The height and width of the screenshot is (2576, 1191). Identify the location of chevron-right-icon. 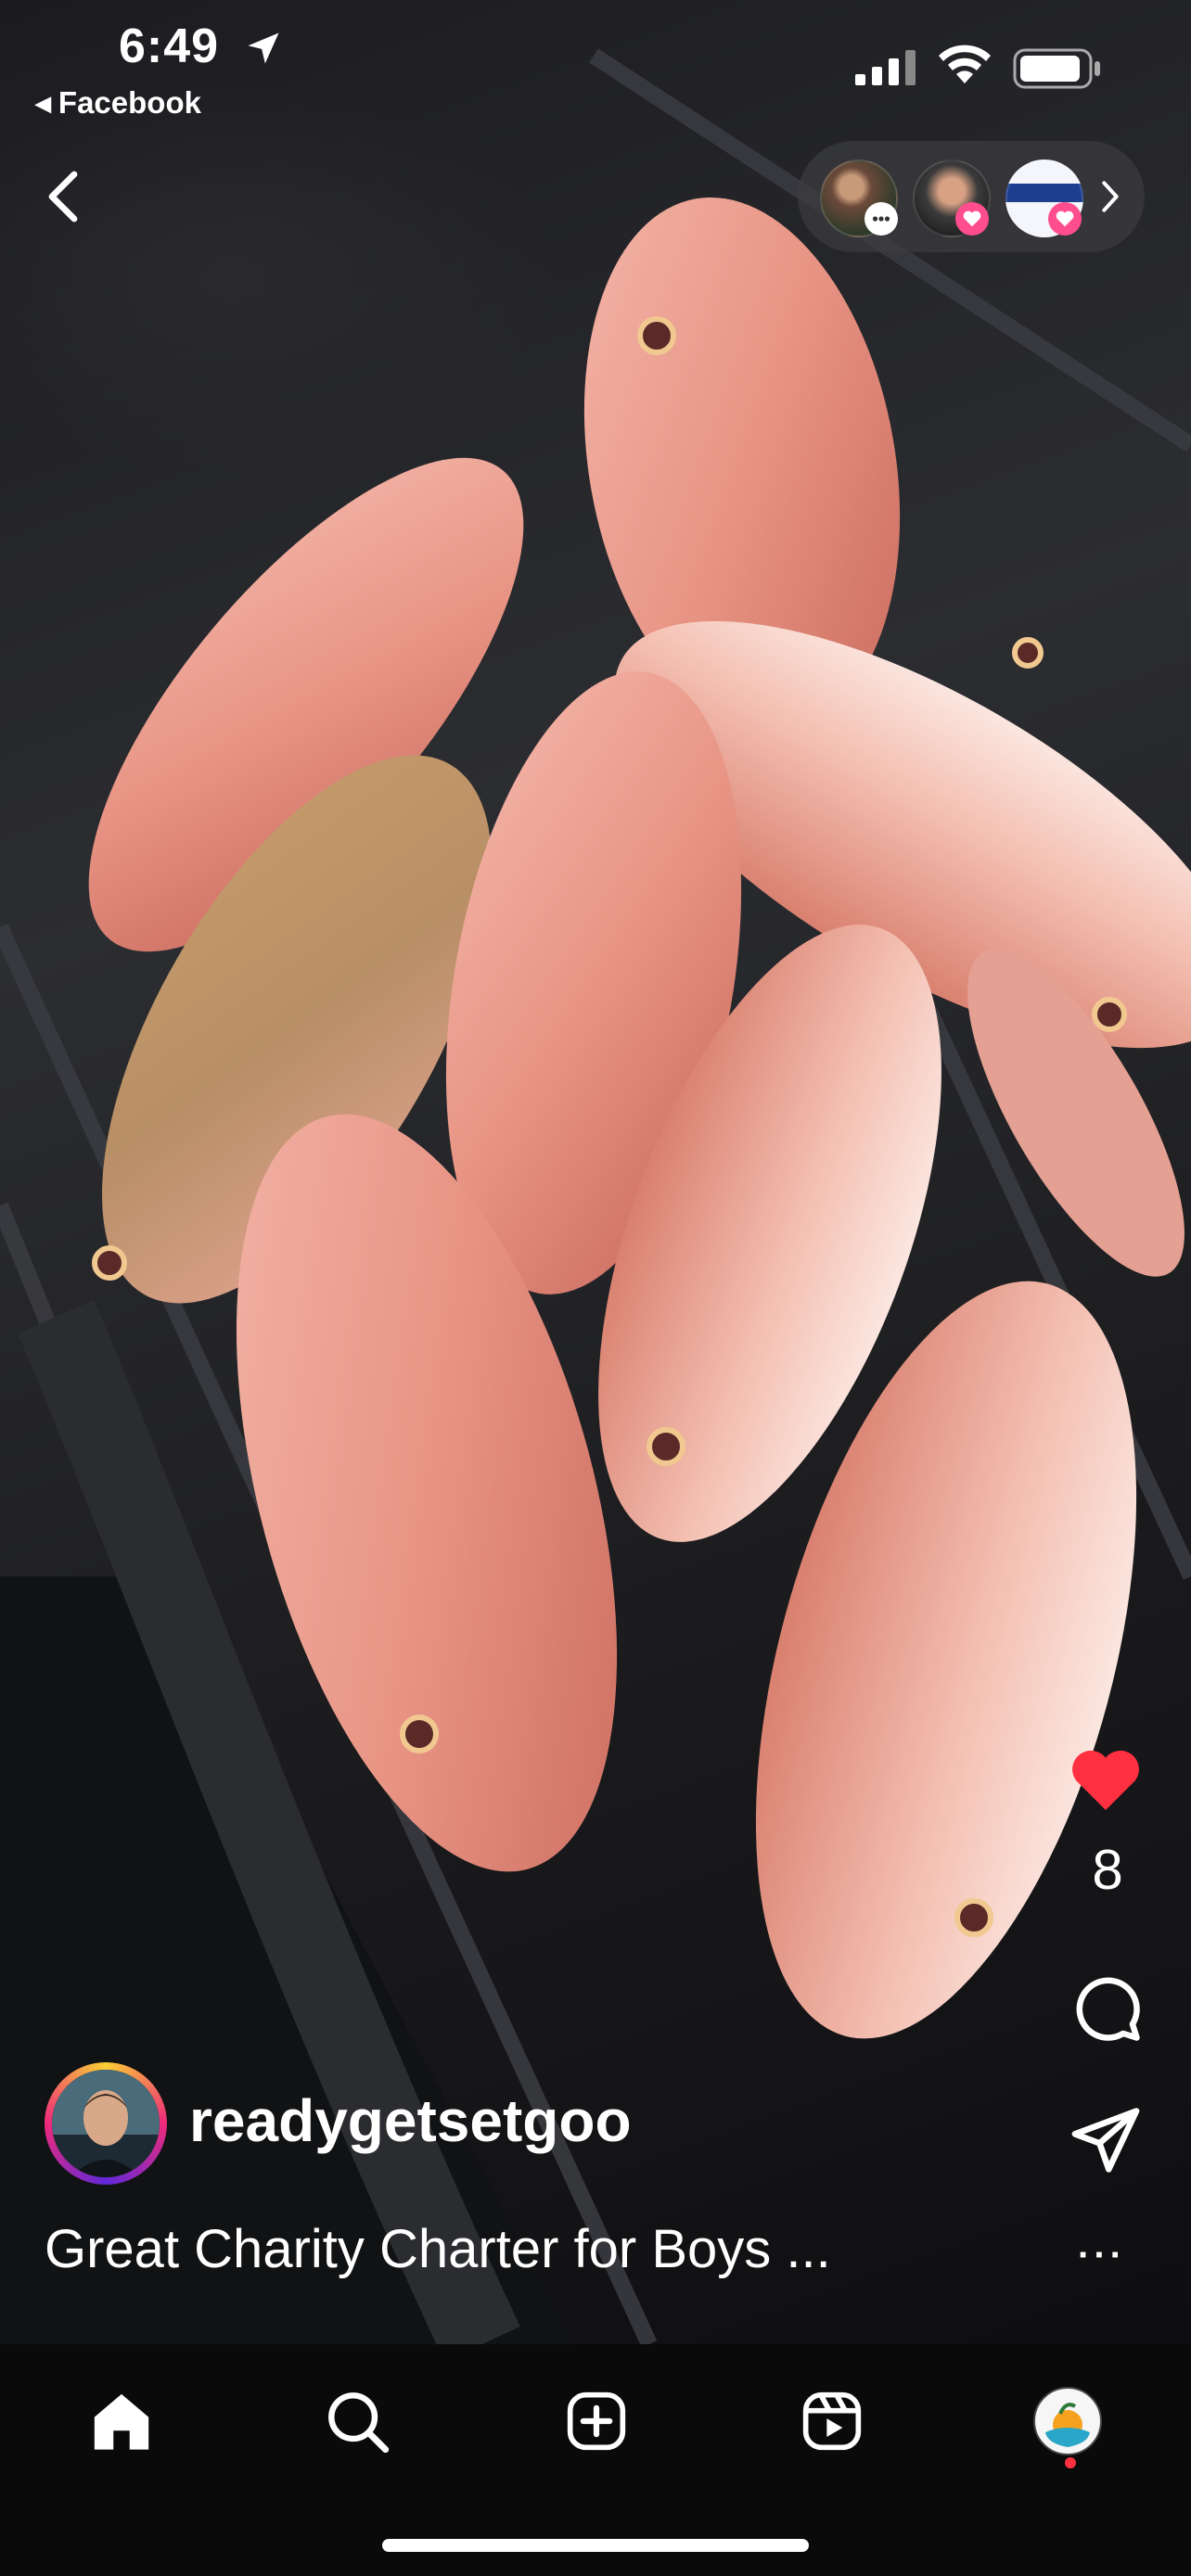
(1110, 196).